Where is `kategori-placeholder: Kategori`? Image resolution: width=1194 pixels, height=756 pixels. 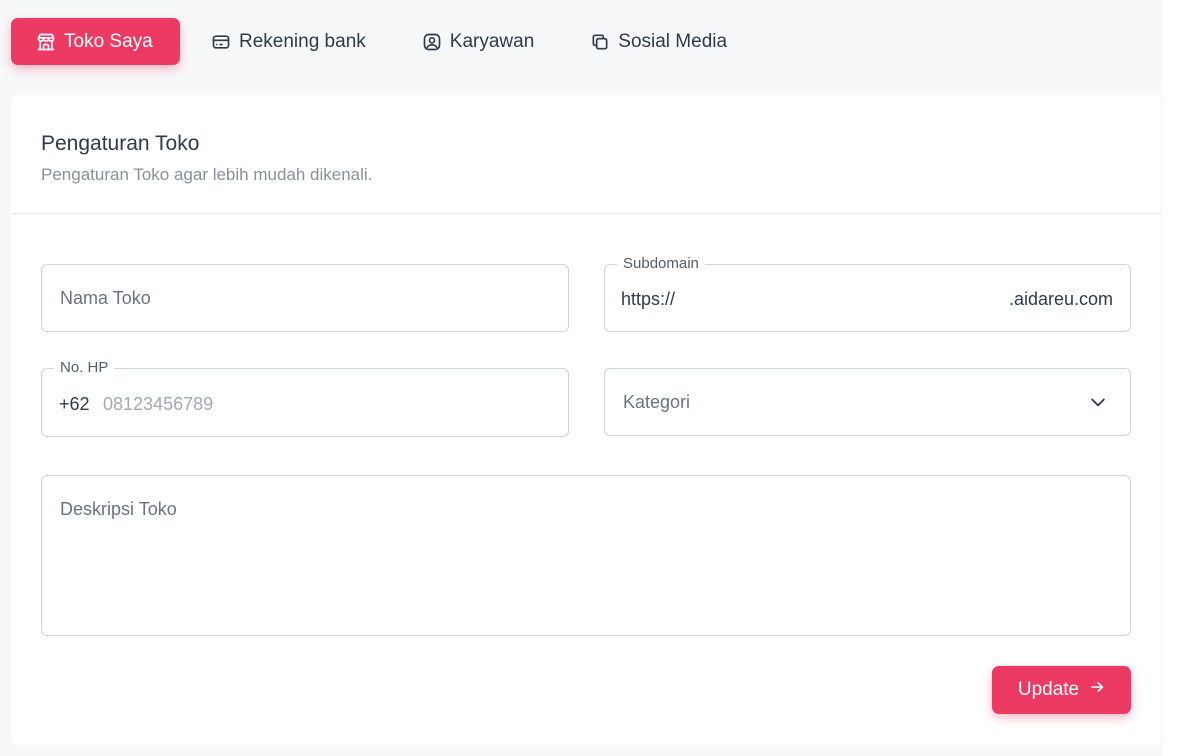
kategori-placeholder: Kategori is located at coordinates (657, 402).